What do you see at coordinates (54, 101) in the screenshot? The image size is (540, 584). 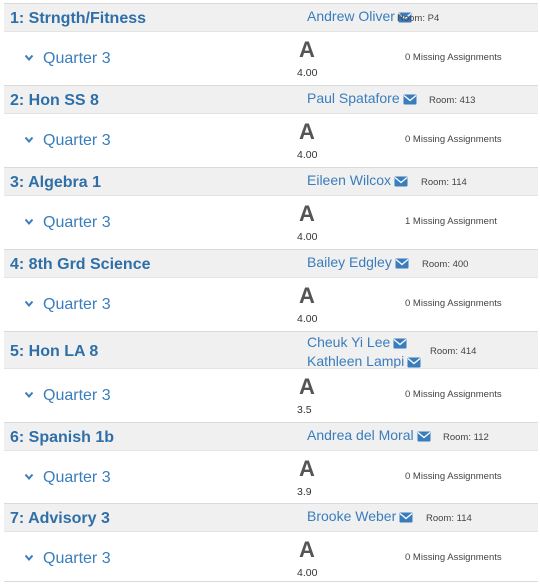 I see `course-title: 2: Hon SS 8` at bounding box center [54, 101].